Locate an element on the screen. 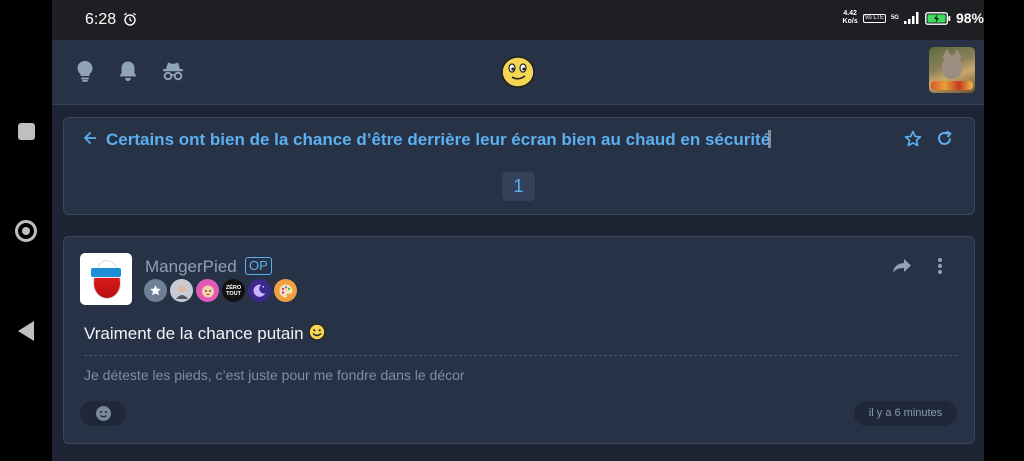 The height and width of the screenshot is (461, 1024). palette-badge is located at coordinates (285, 290).